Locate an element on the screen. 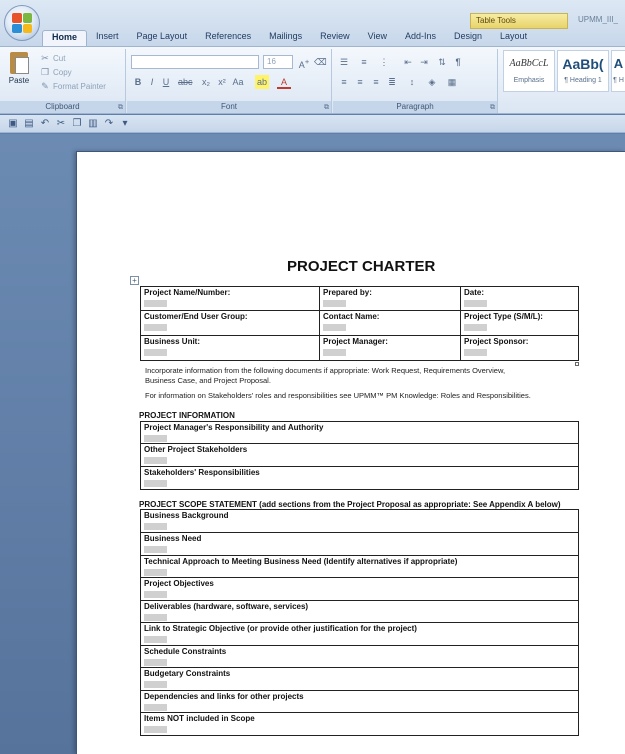 The height and width of the screenshot is (754, 625). align-right-icon: ≡ is located at coordinates (376, 82).